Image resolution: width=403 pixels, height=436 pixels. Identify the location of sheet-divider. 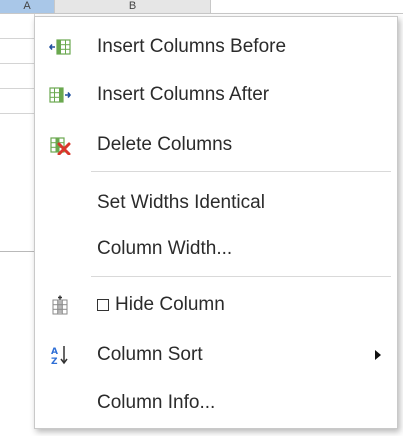
(17, 251).